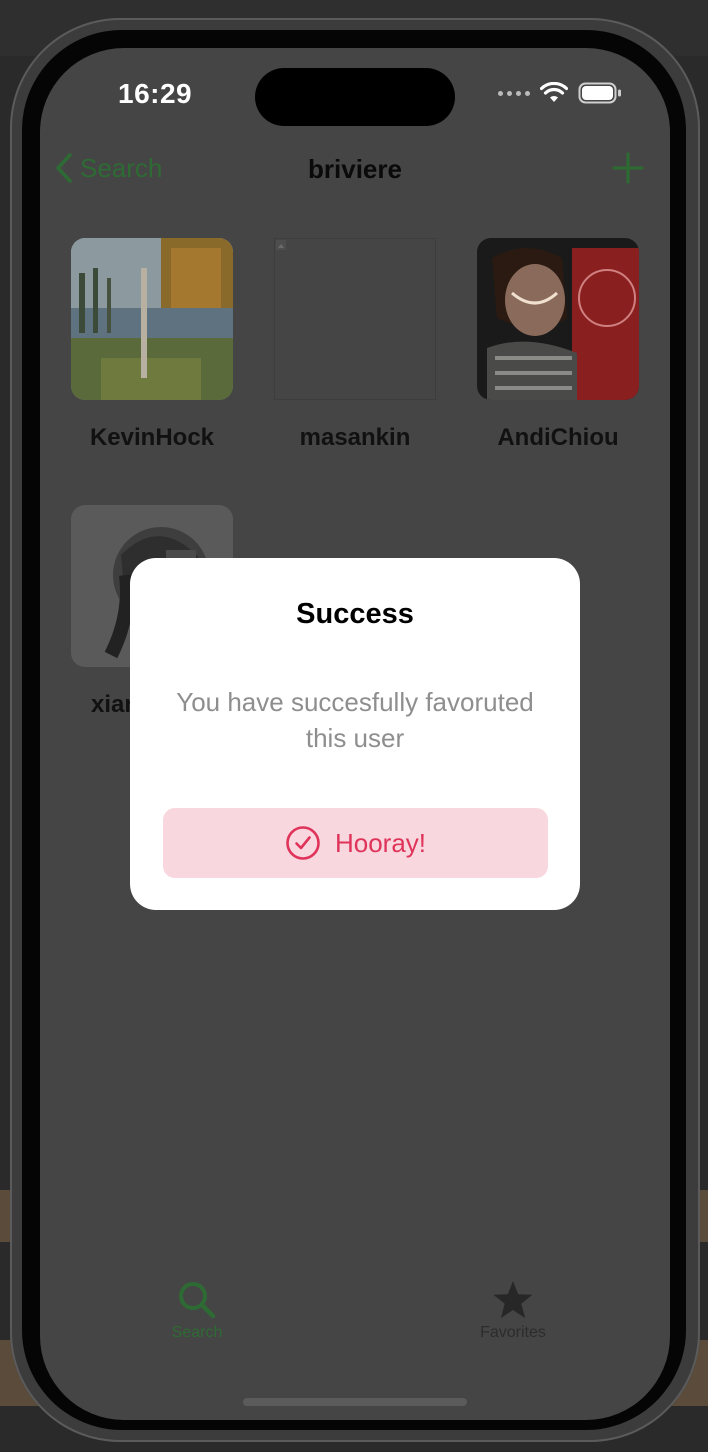 Image resolution: width=708 pixels, height=1452 pixels. I want to click on follower-name: masankin, so click(355, 437).